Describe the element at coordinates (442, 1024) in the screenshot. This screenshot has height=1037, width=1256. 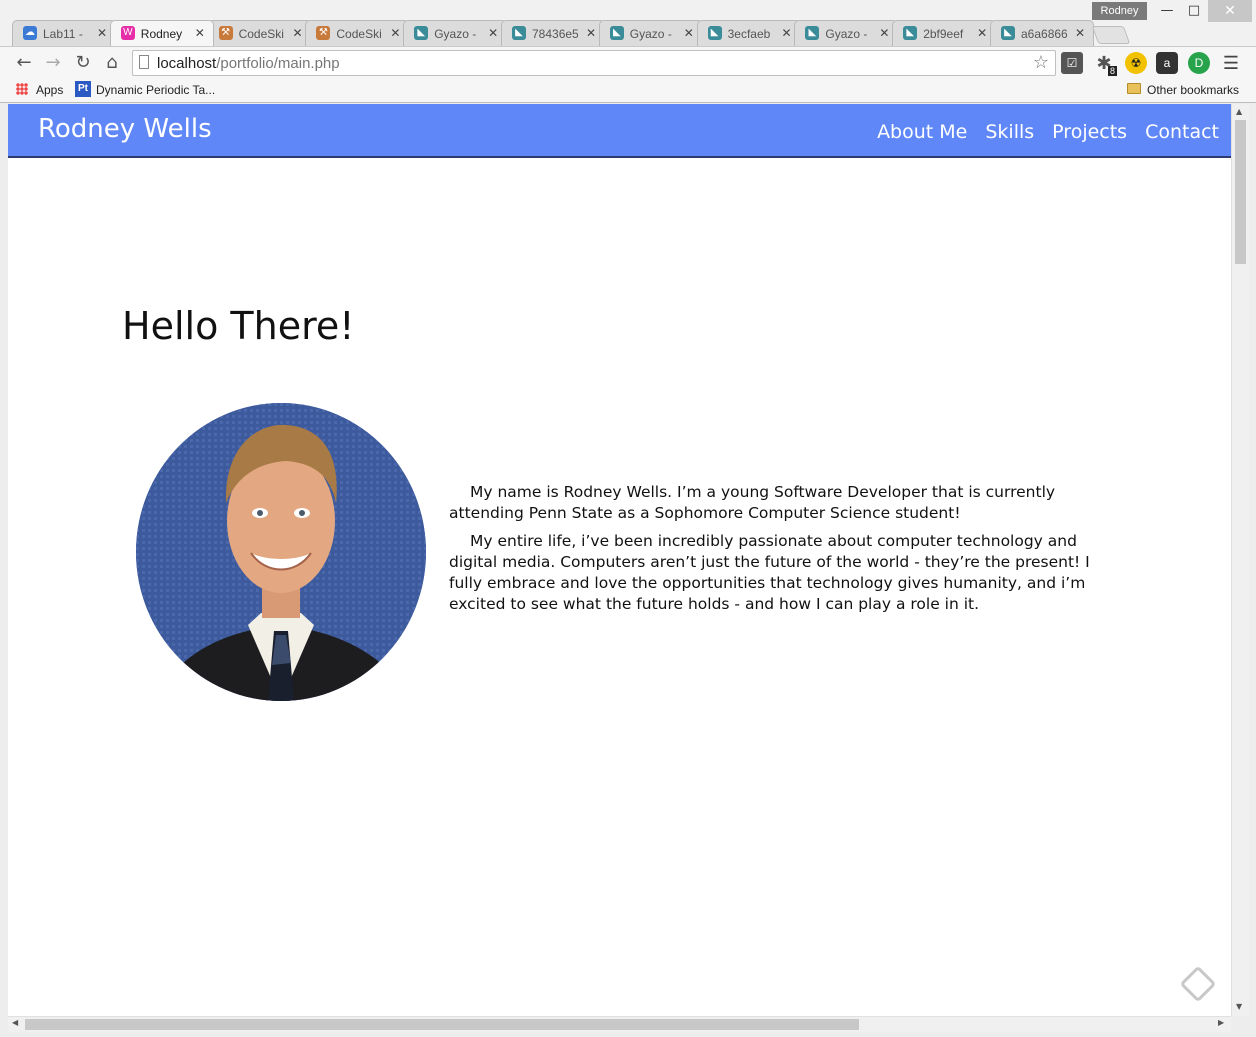
I see `horizontal-scroll-thumb` at that location.